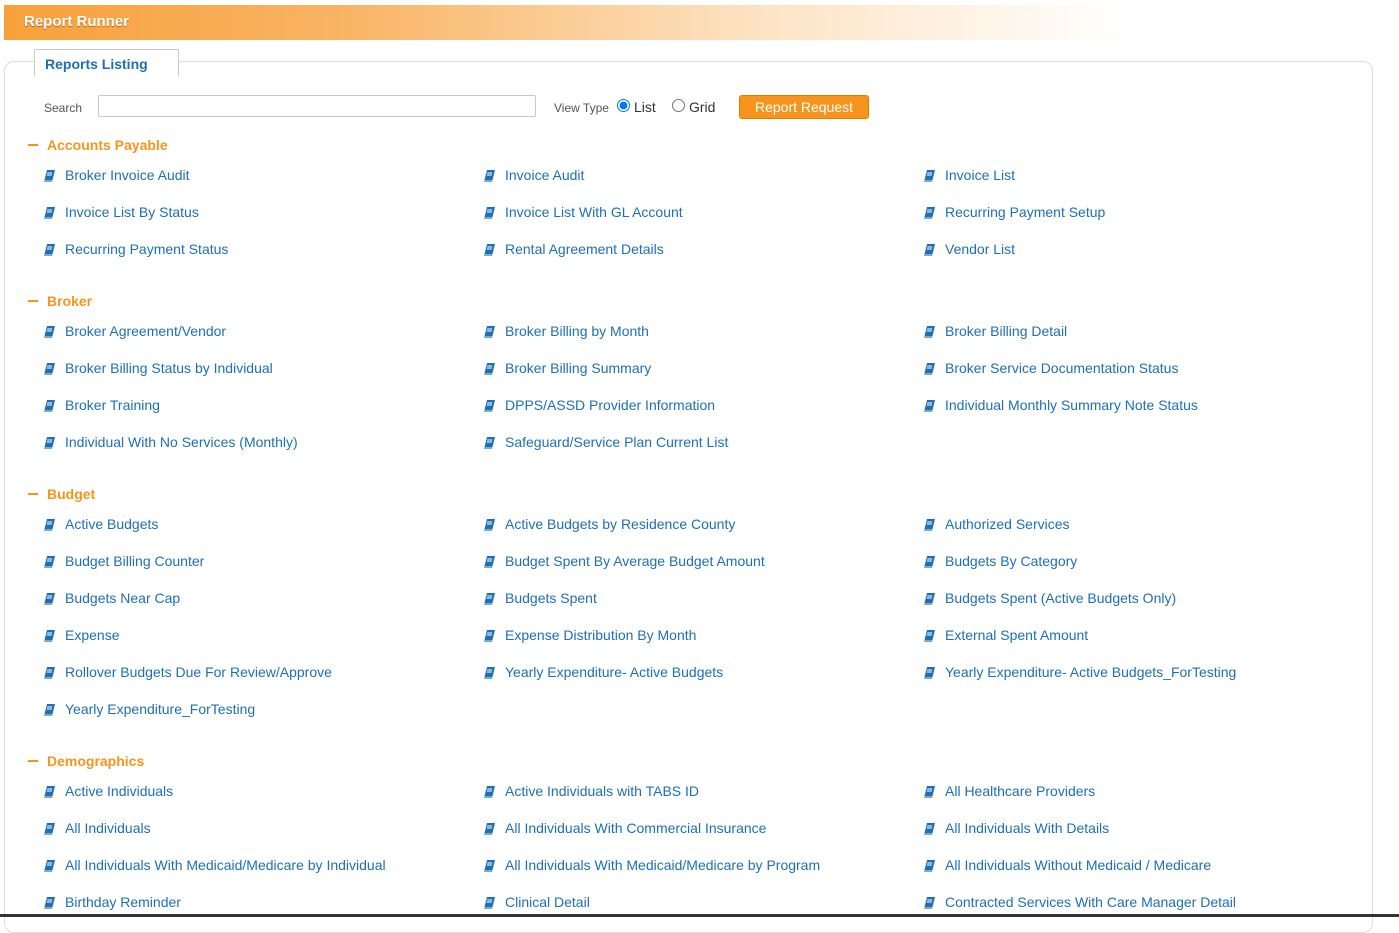  I want to click on report-link-label: DPPS/ASSD Provider Information, so click(610, 405).